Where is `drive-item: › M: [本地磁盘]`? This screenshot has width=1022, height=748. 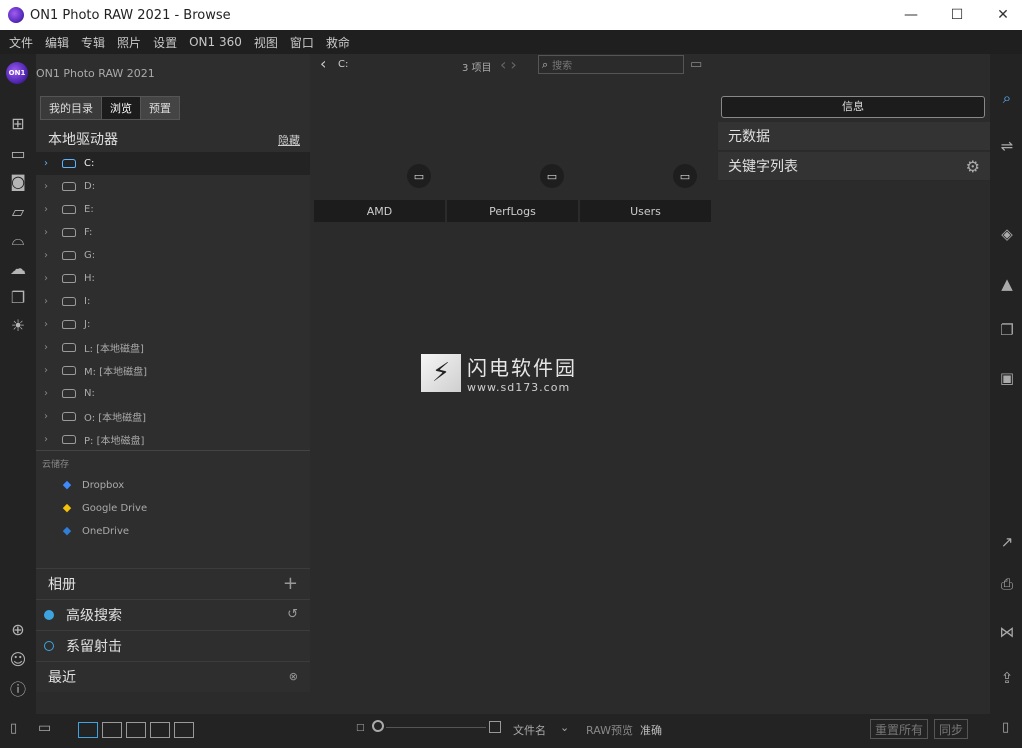
drive-item: › M: [本地磁盘] is located at coordinates (173, 370).